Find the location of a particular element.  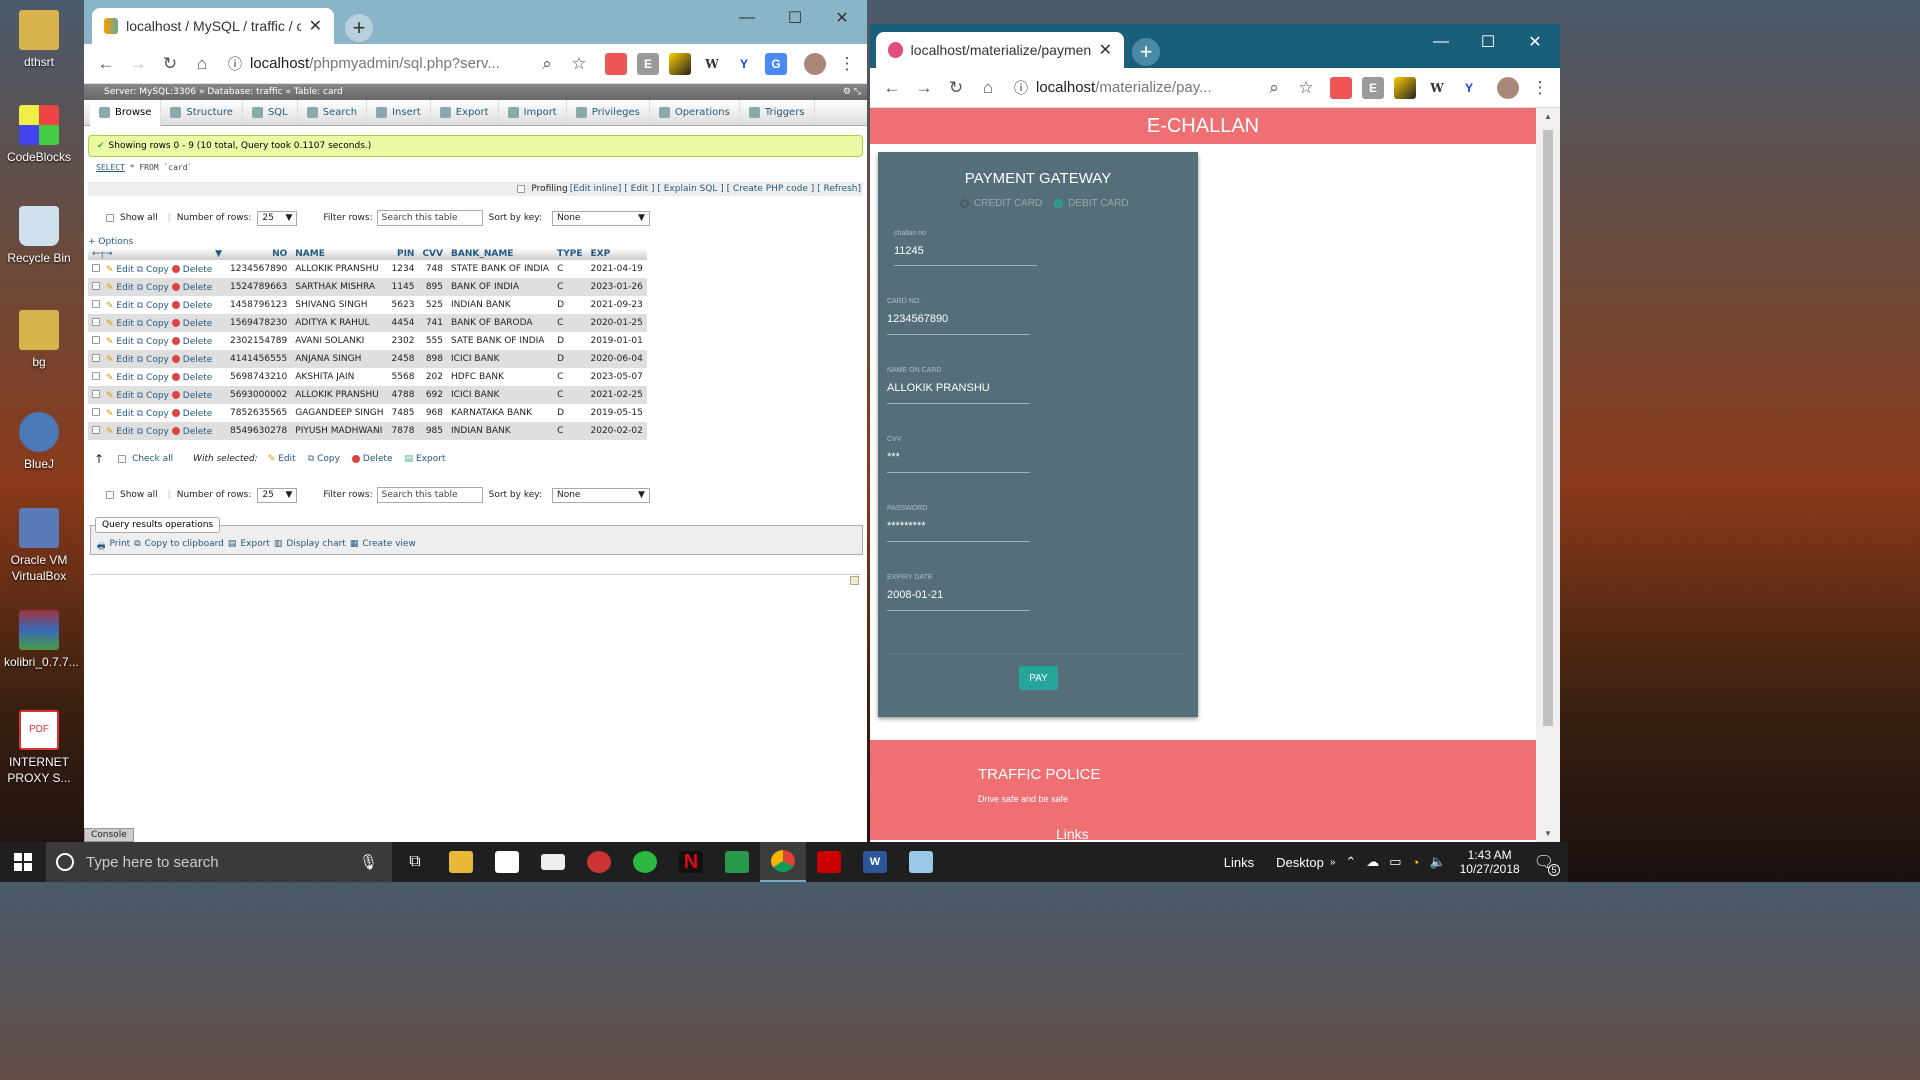

extension-wikipedia-icon: W is located at coordinates (712, 64).